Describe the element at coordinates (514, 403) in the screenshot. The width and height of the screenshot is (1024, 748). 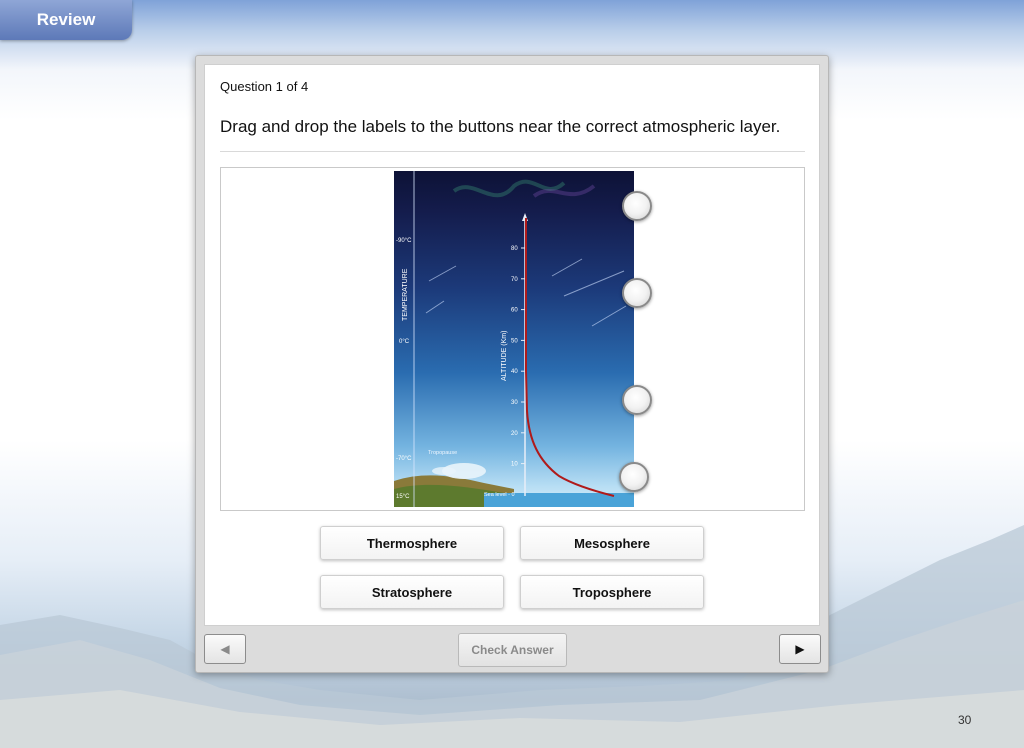
I see `altitude-tick-label: 30` at that location.